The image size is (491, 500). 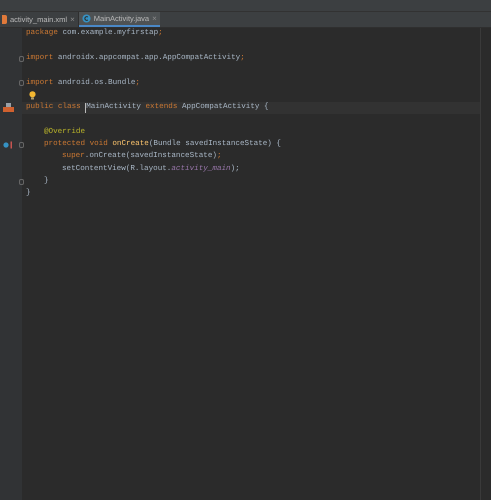 I want to click on override-icon, so click(x=8, y=144).